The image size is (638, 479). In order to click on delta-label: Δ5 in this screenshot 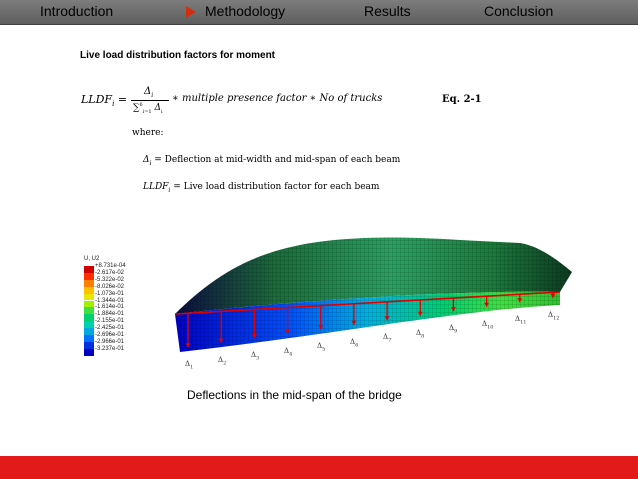, I will do `click(321, 347)`.